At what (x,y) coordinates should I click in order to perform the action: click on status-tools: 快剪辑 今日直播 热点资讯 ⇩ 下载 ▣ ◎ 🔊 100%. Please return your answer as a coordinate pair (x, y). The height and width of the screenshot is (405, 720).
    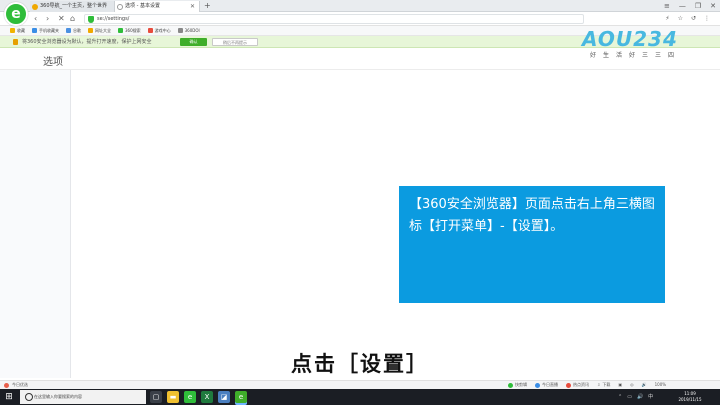
    Looking at the image, I should click on (587, 385).